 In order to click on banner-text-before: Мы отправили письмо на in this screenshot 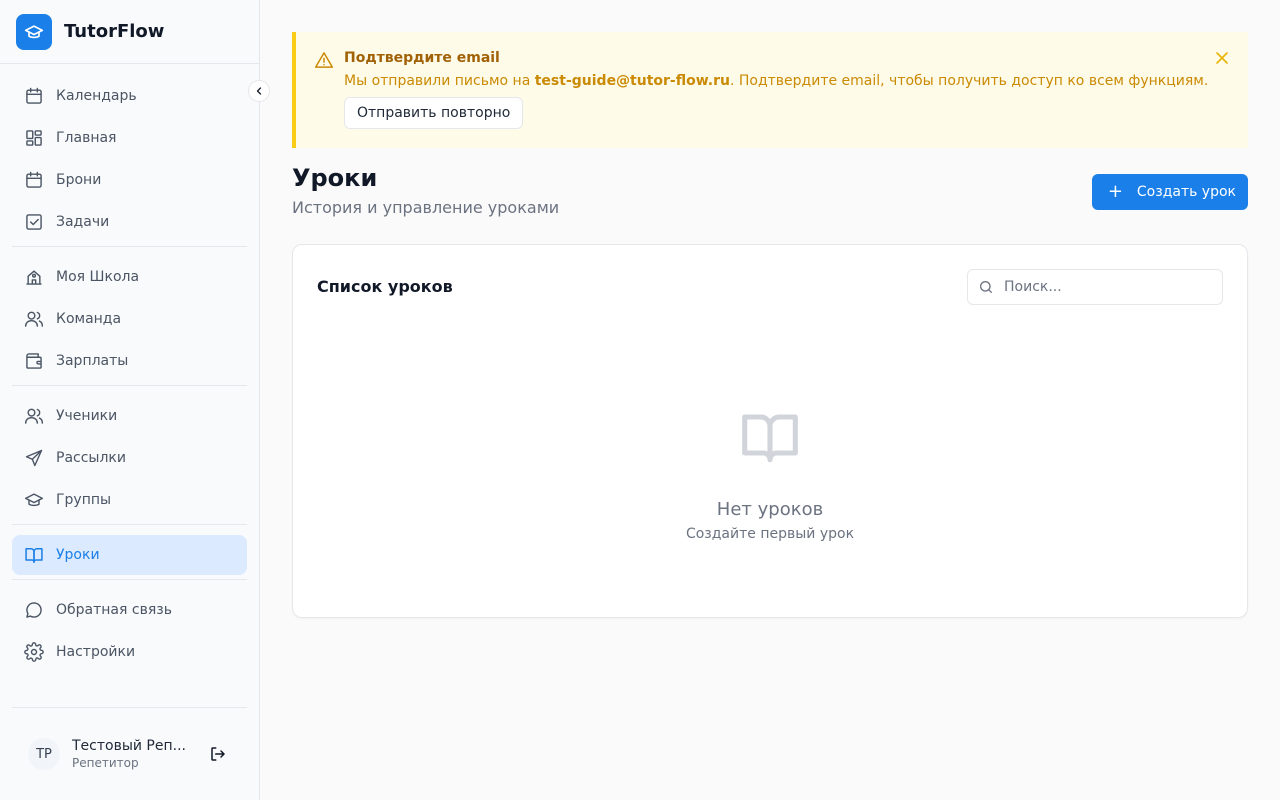, I will do `click(439, 81)`.